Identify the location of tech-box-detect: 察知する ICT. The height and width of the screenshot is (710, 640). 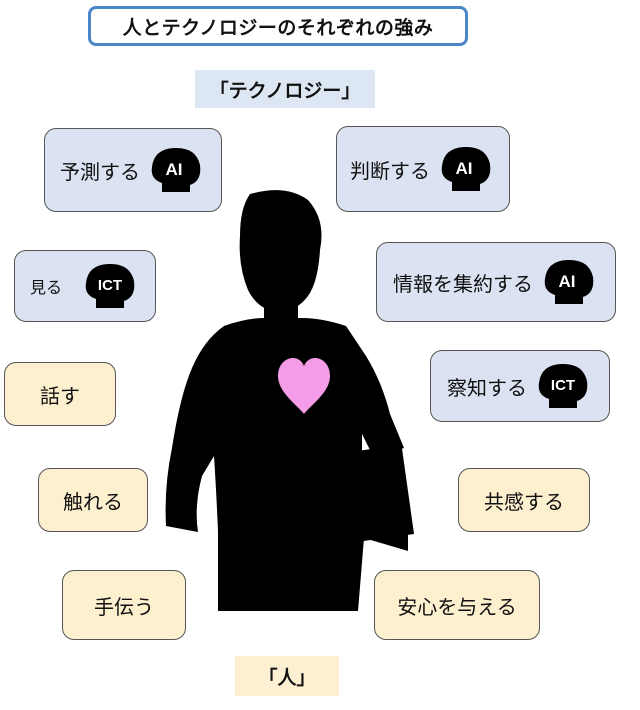
(520, 386).